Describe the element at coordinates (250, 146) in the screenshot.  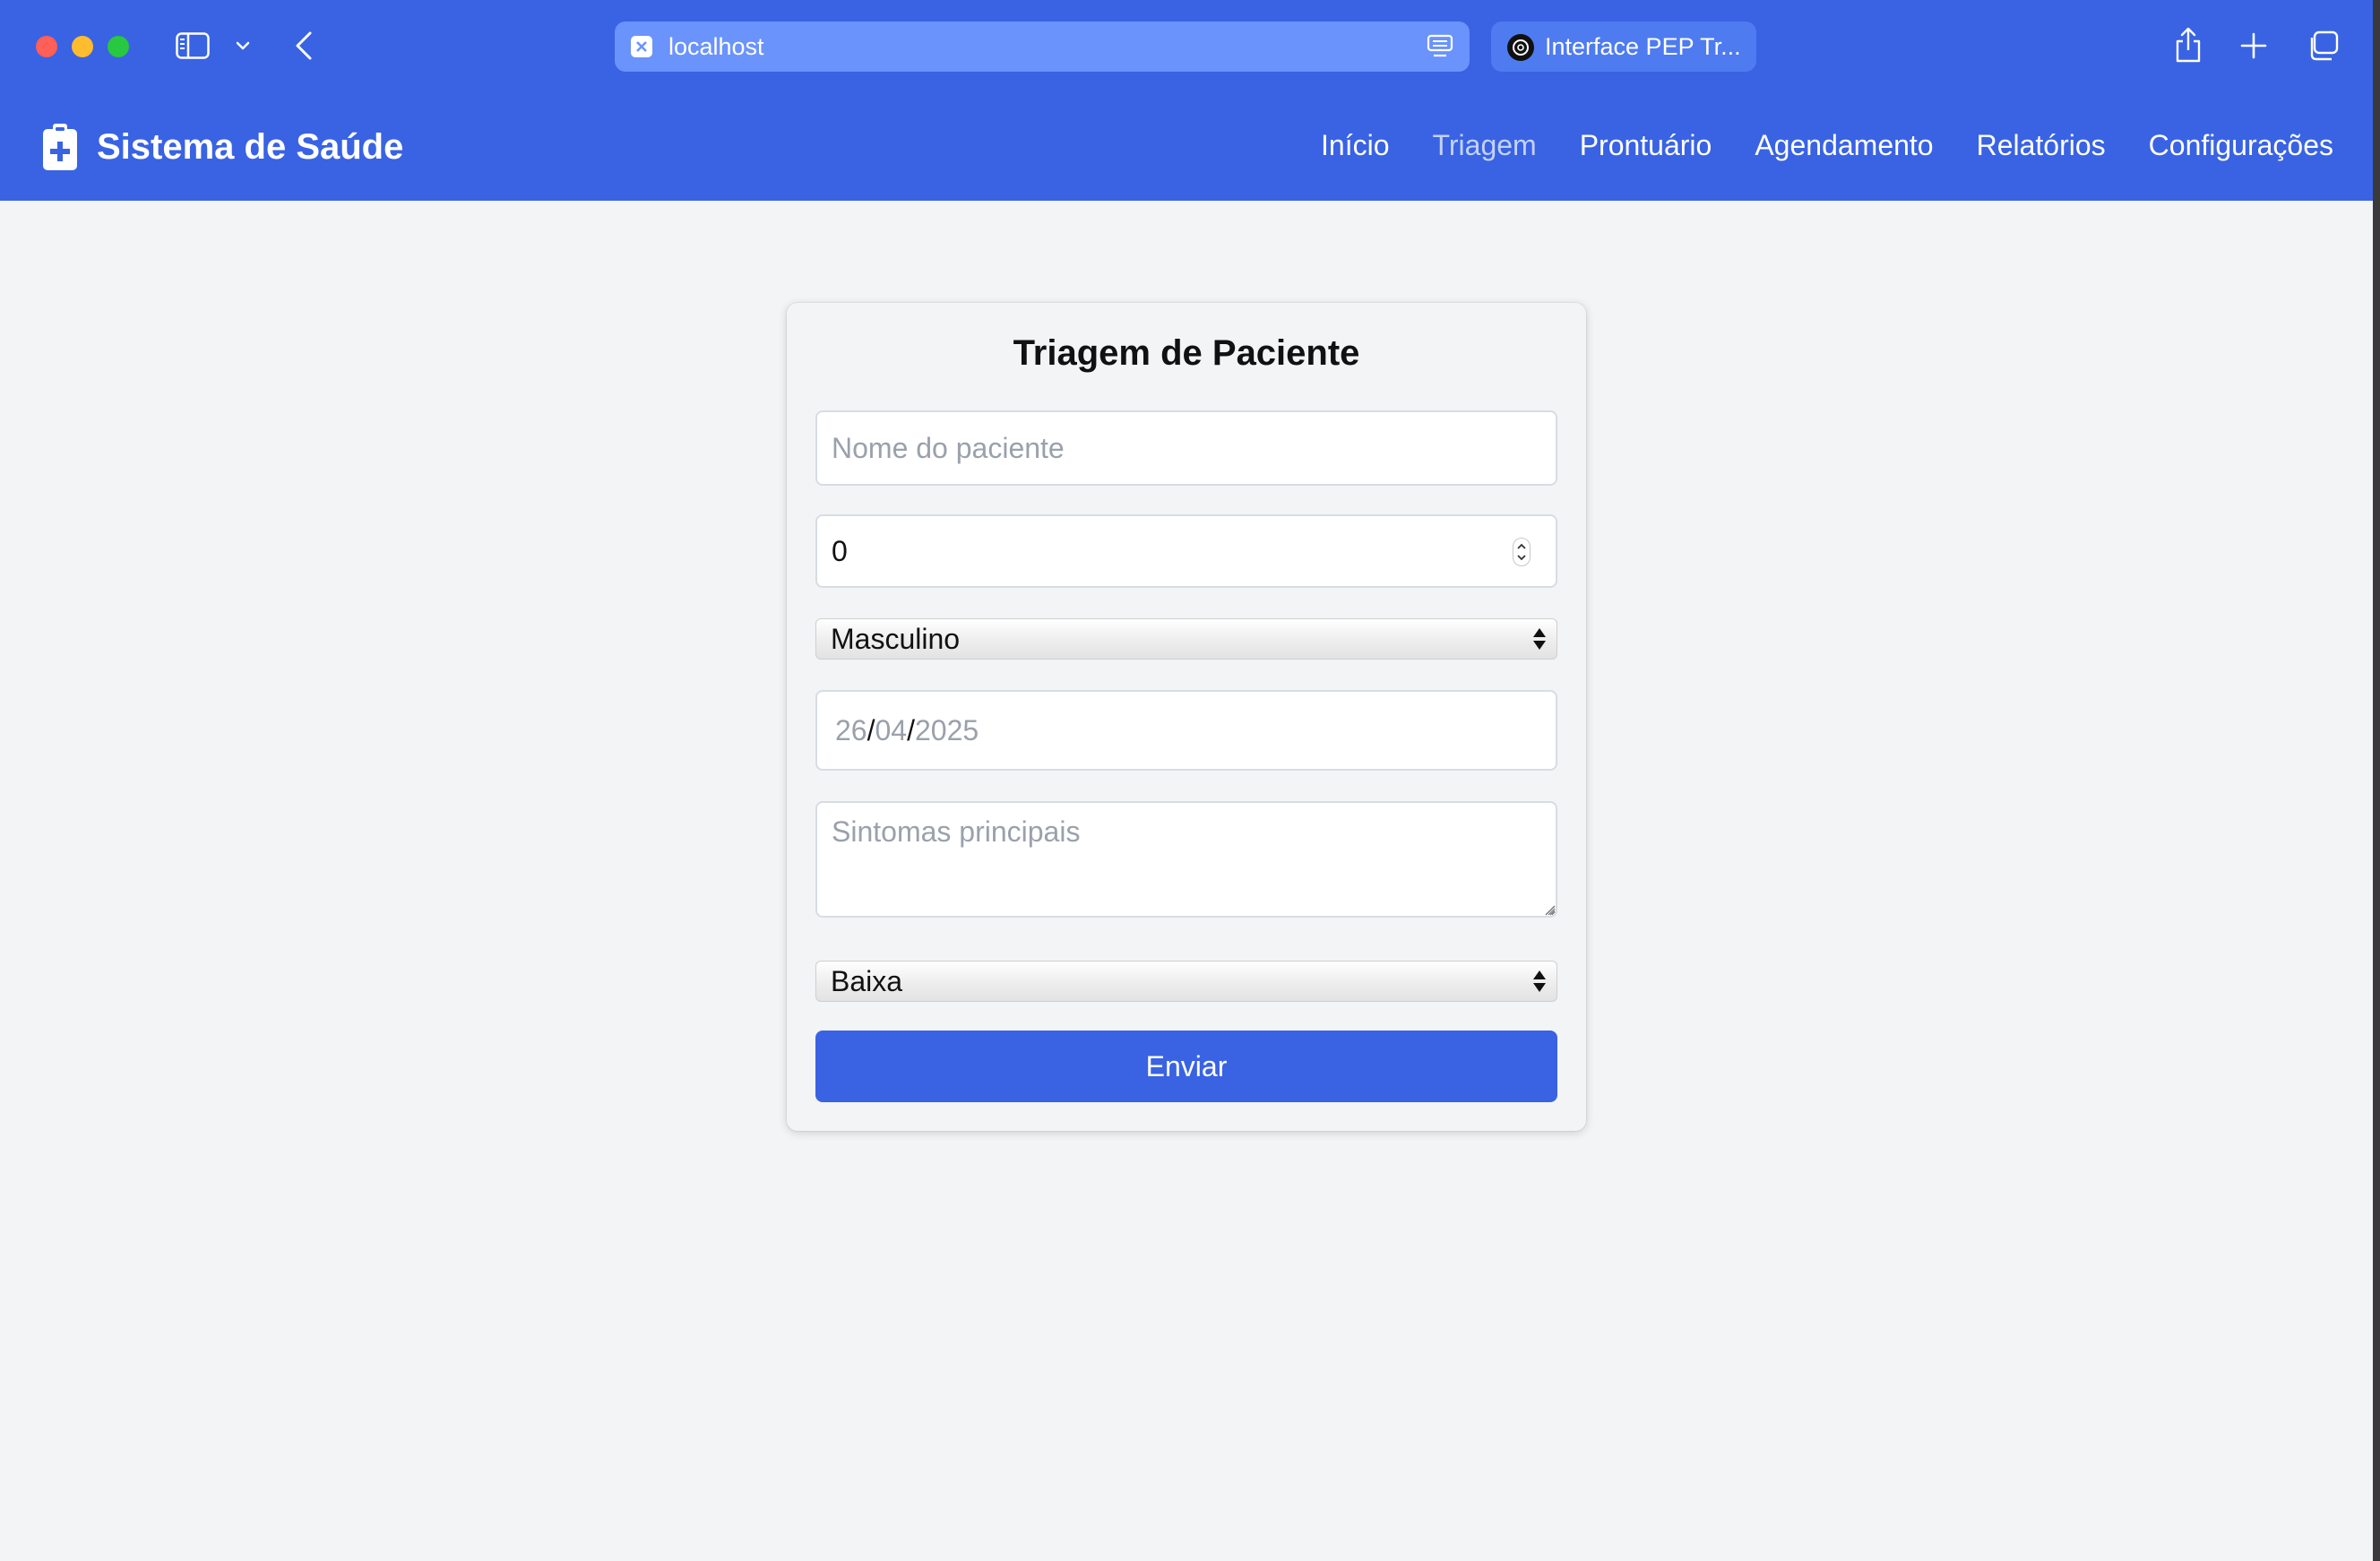
I see `brand-title: Sistema de Saúde` at that location.